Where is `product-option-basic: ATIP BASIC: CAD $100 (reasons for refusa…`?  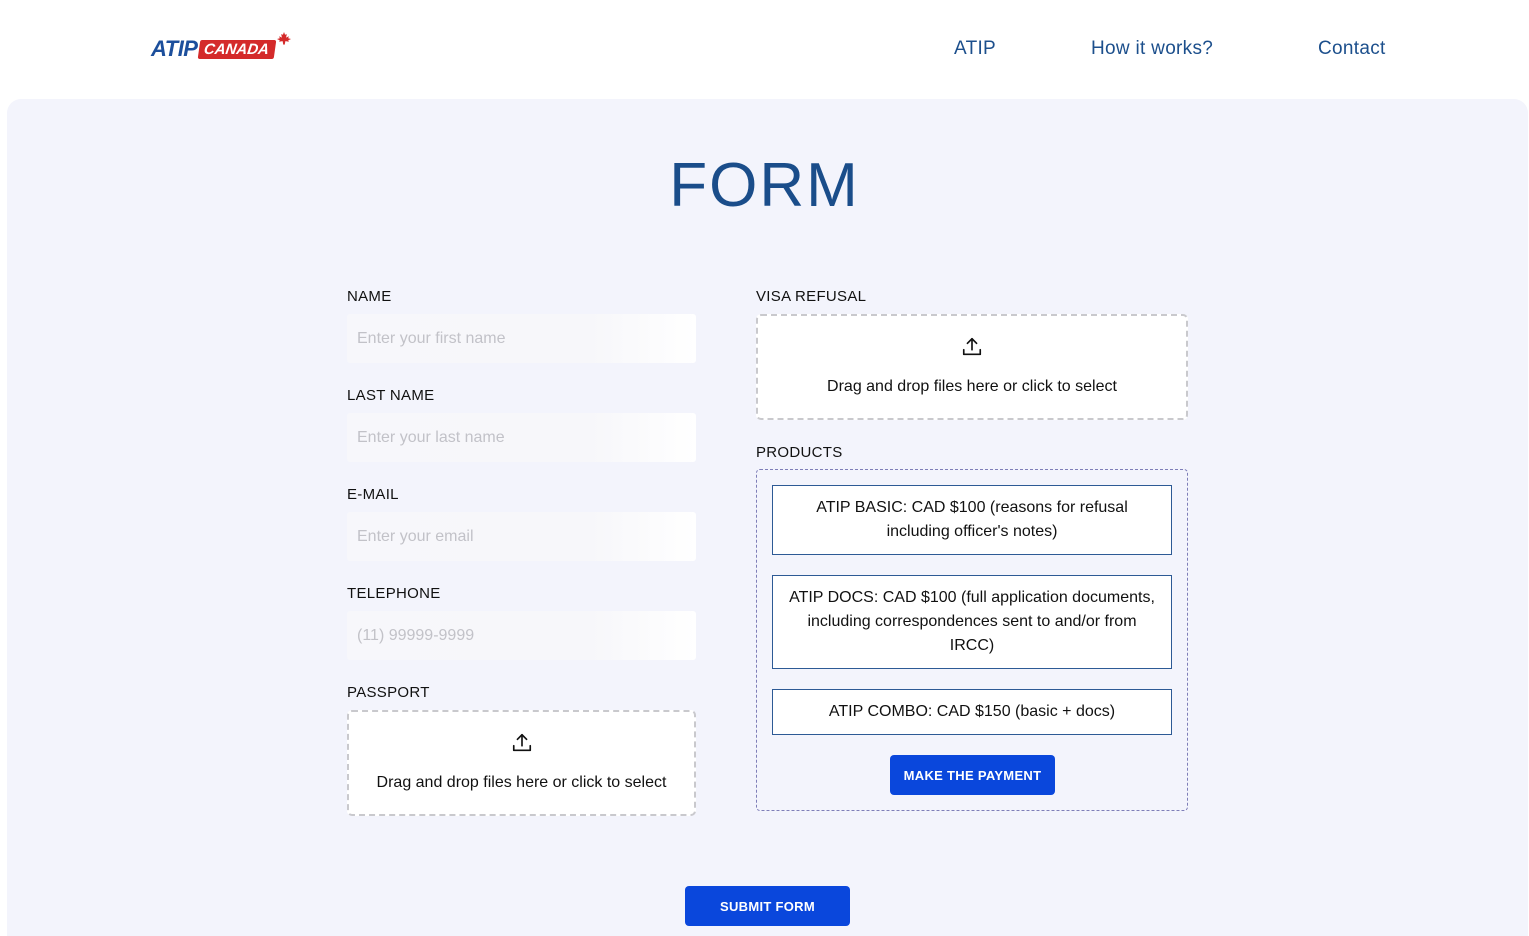
product-option-basic: ATIP BASIC: CAD $100 (reasons for refusa… is located at coordinates (972, 520).